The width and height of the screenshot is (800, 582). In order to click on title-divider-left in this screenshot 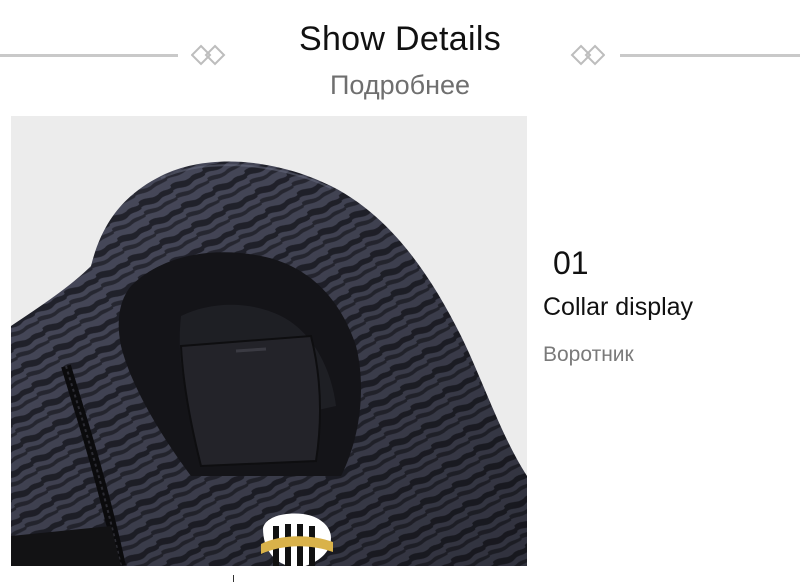, I will do `click(89, 55)`.